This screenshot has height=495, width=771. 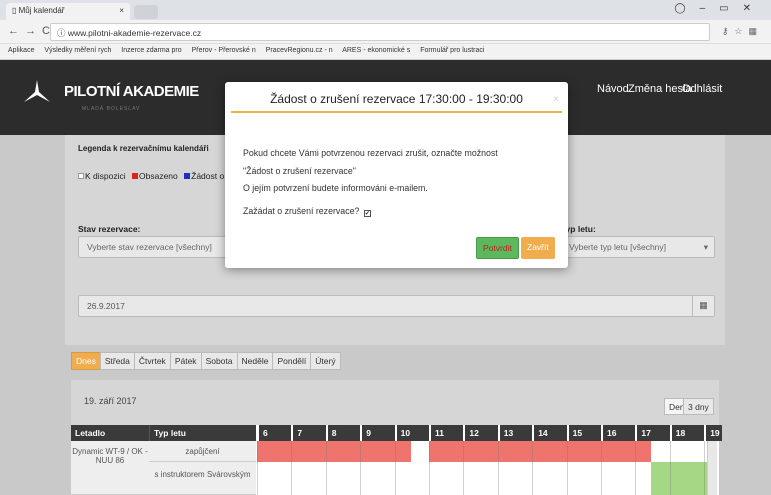 I want to click on modal-divider, so click(x=396, y=112).